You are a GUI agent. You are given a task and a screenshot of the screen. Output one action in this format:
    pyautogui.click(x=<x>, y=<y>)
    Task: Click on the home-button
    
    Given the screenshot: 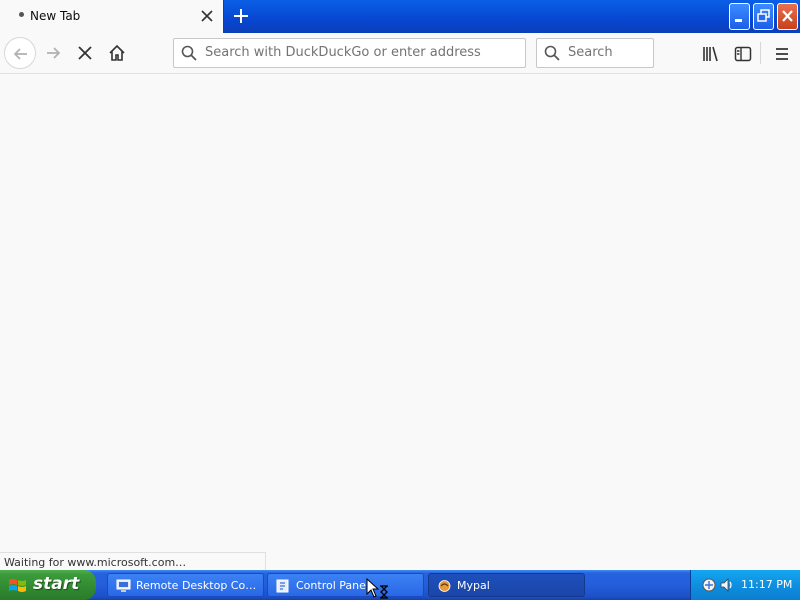 What is the action you would take?
    pyautogui.click(x=117, y=53)
    